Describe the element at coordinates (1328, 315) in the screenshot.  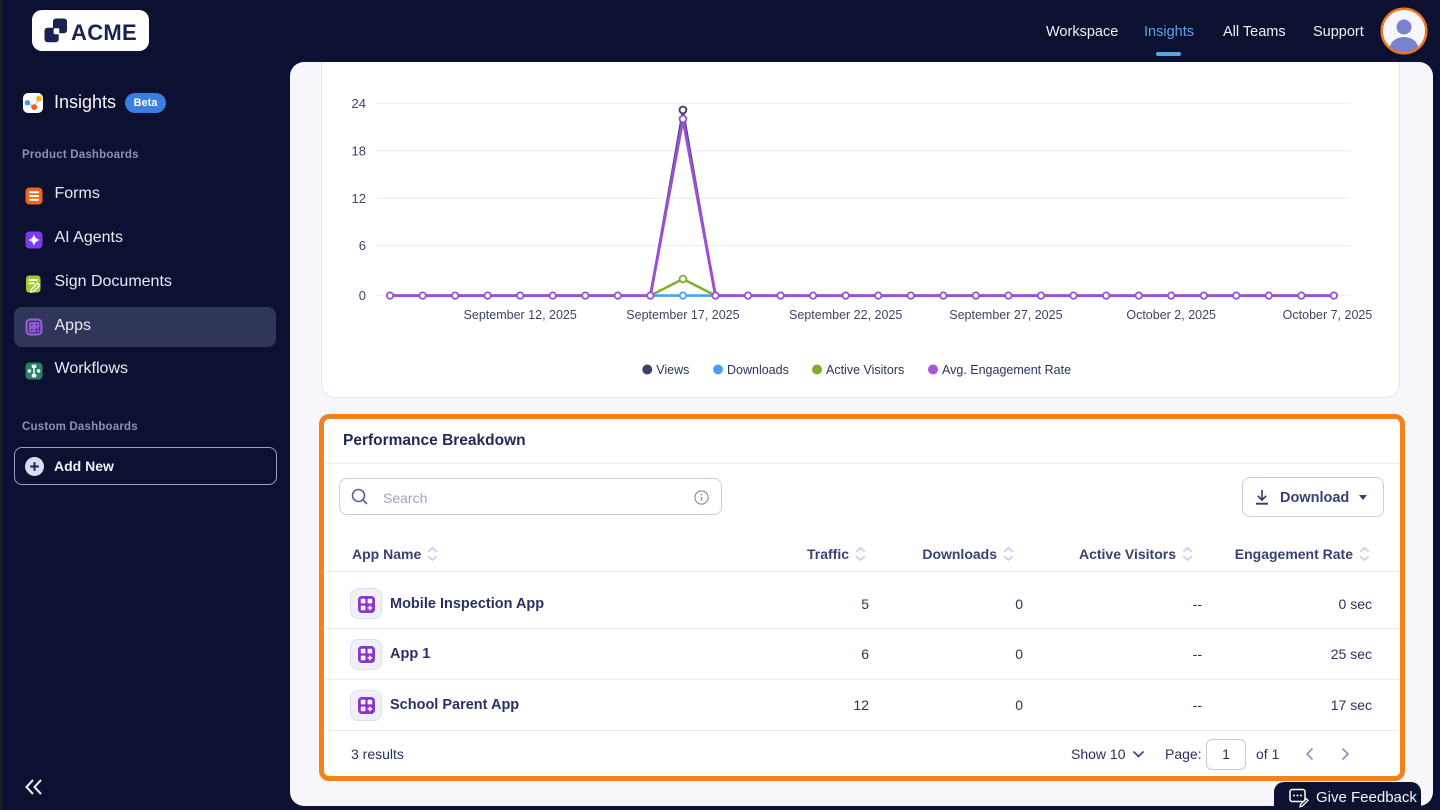
I see `svg-text: October 7, 2025` at that location.